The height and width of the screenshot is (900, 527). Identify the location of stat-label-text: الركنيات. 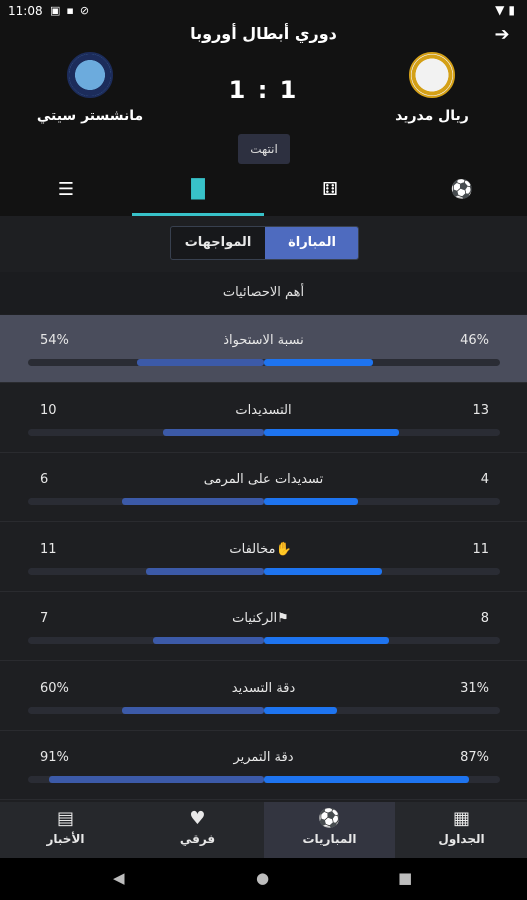
(255, 618).